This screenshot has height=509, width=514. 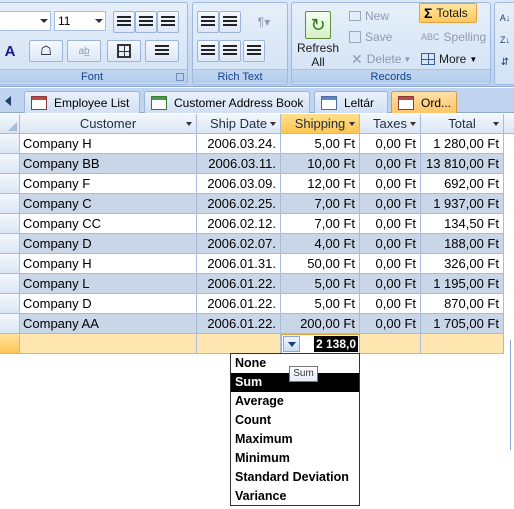 What do you see at coordinates (295, 401) in the screenshot?
I see `option-average: Average` at bounding box center [295, 401].